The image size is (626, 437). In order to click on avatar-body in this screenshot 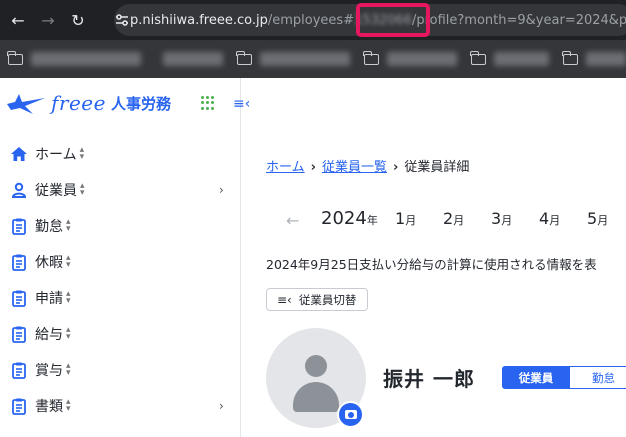, I will do `click(316, 397)`.